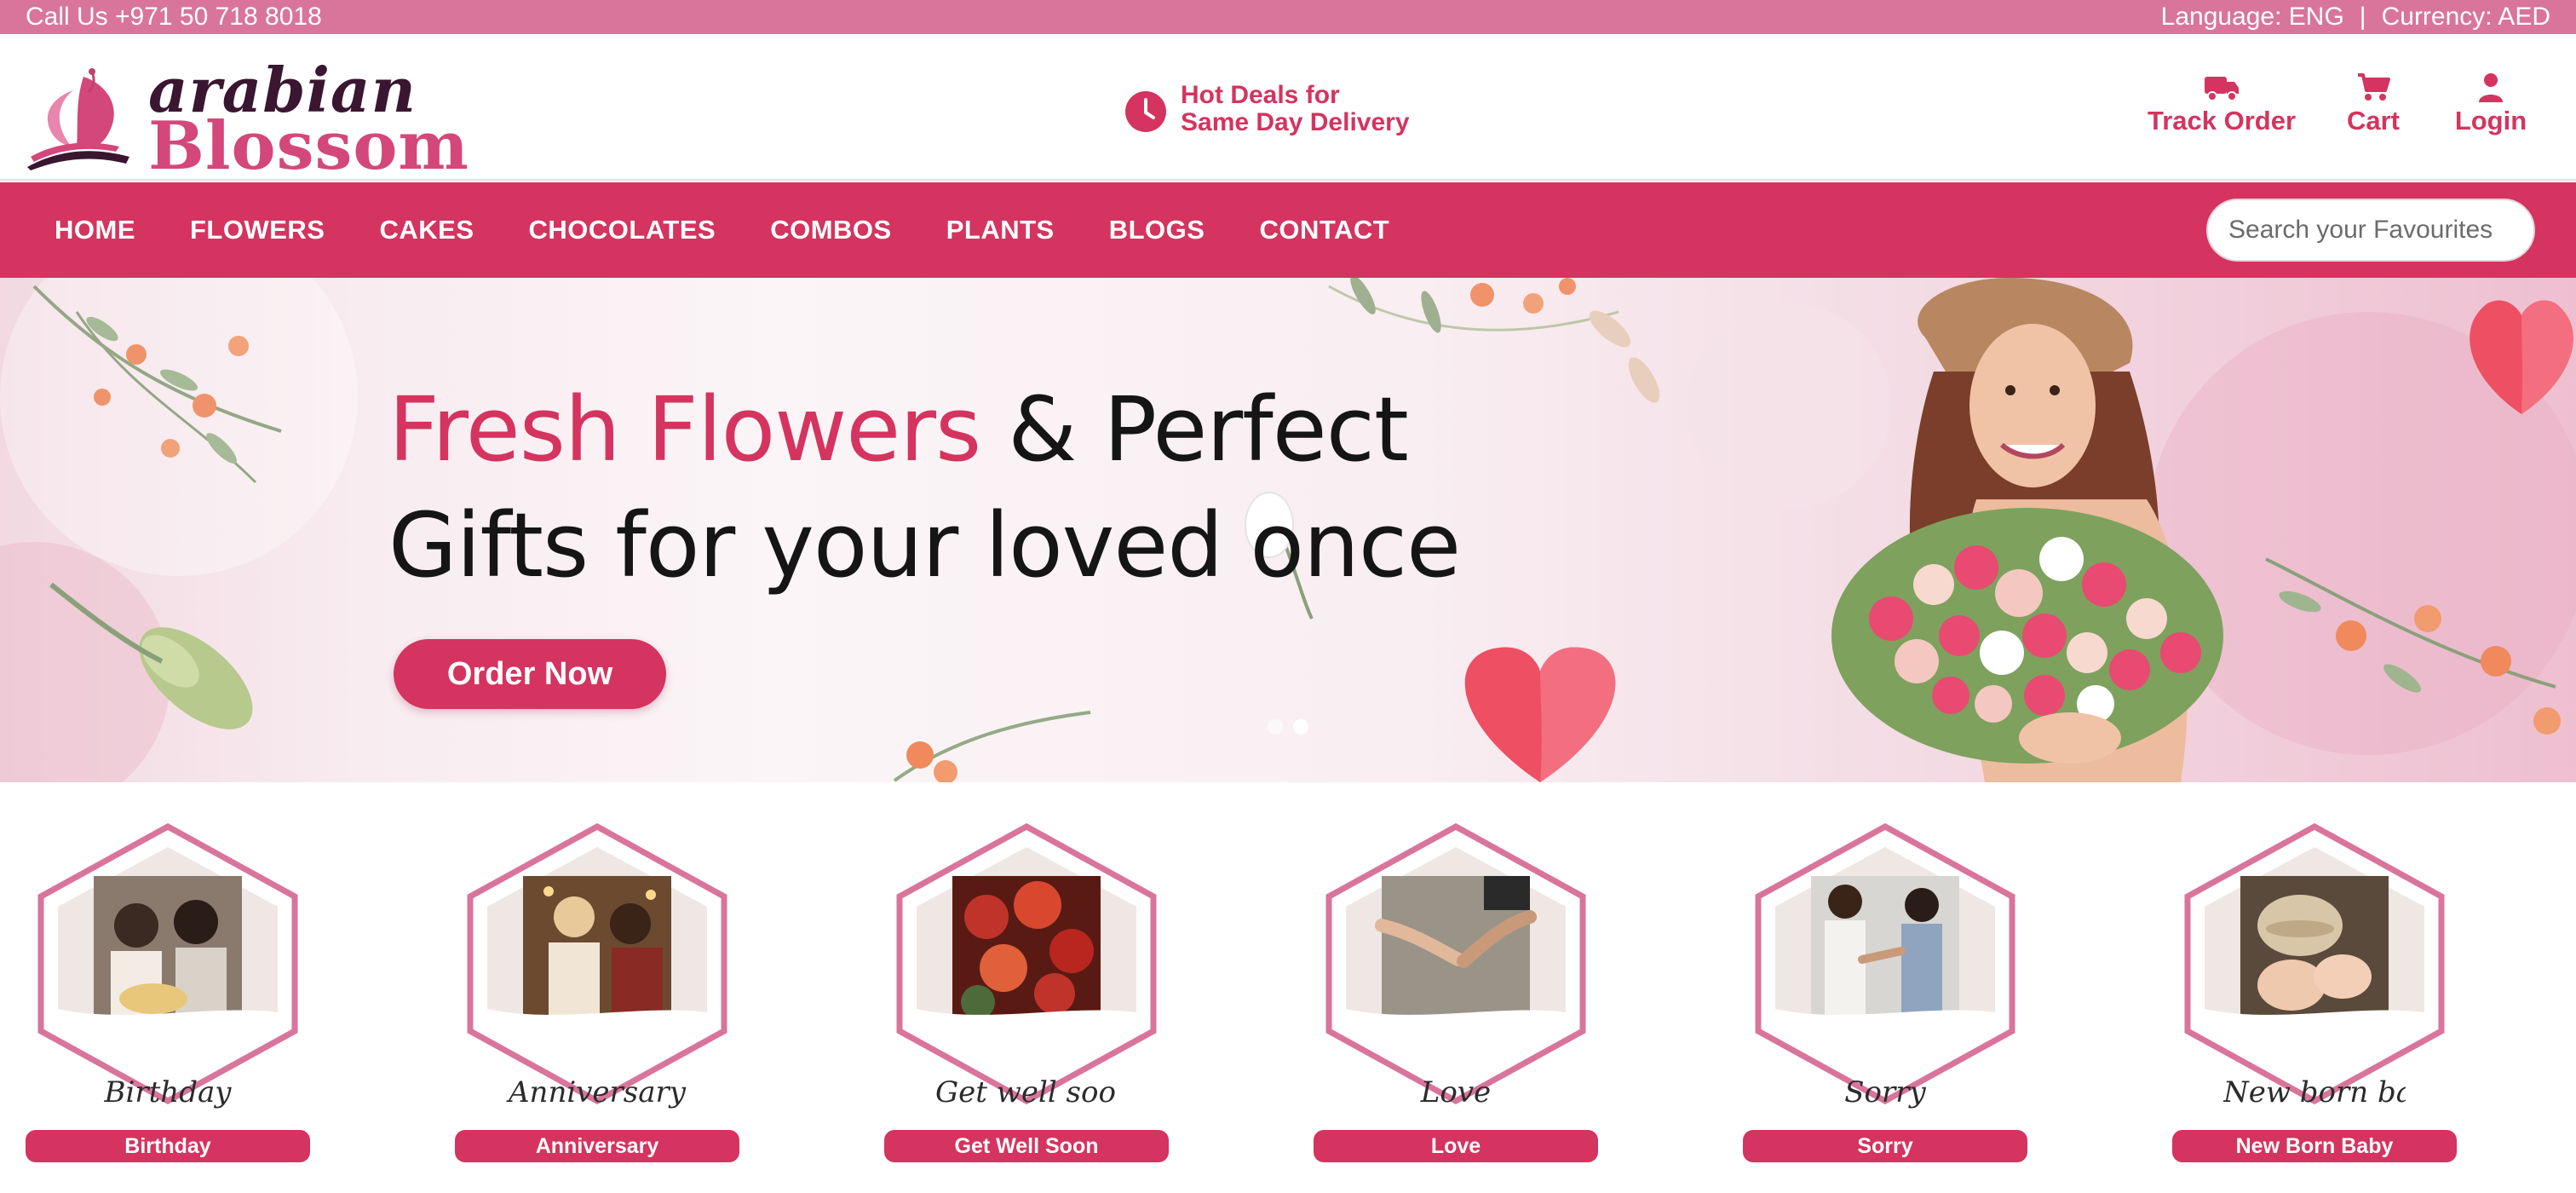 The height and width of the screenshot is (1193, 2576). Describe the element at coordinates (1146, 111) in the screenshot. I see `clock-icon` at that location.